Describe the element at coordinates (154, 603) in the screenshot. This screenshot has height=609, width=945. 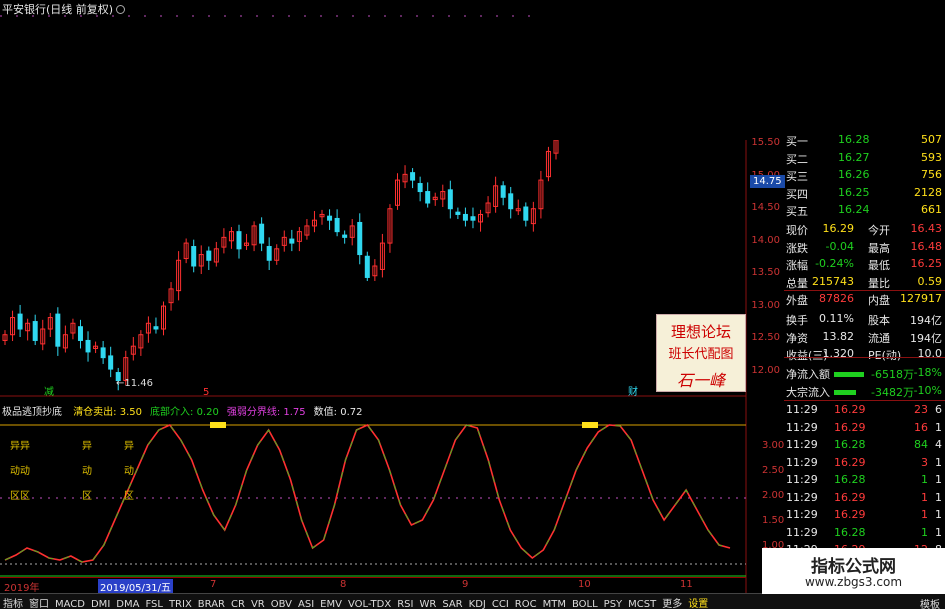
I see `indicator-tab: FSL` at that location.